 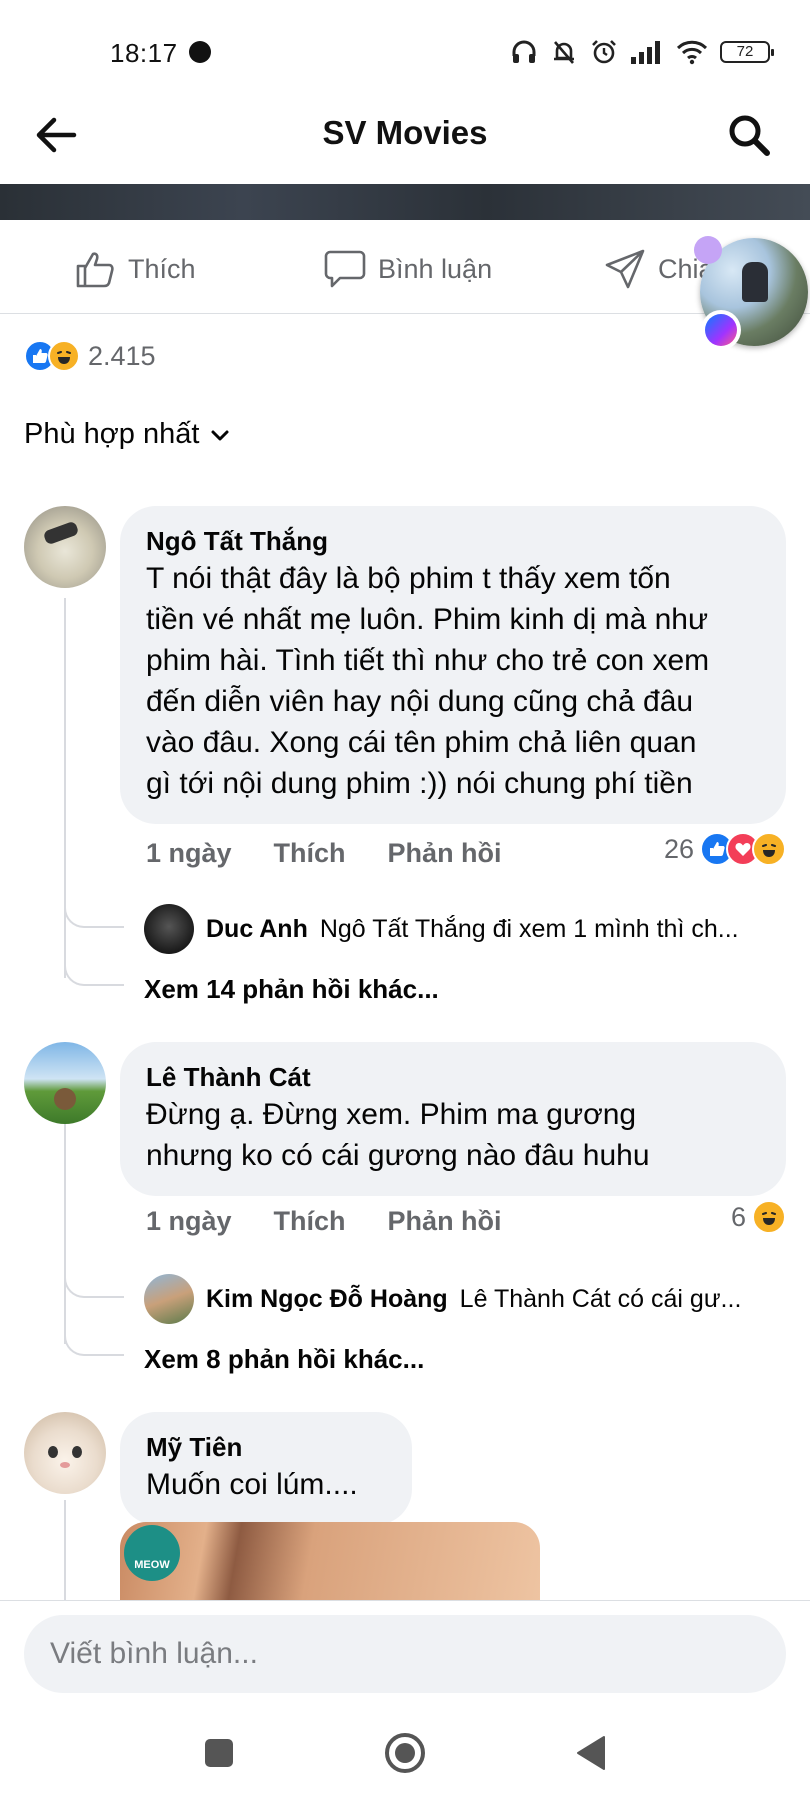 I want to click on like-label: Thích, so click(x=162, y=268).